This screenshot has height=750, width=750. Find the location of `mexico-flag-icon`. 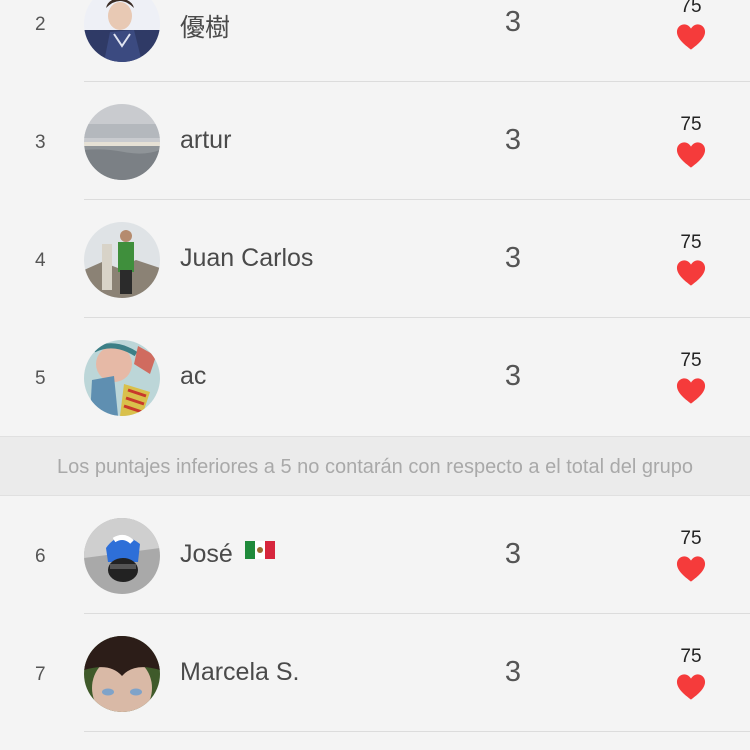

mexico-flag-icon is located at coordinates (259, 553).